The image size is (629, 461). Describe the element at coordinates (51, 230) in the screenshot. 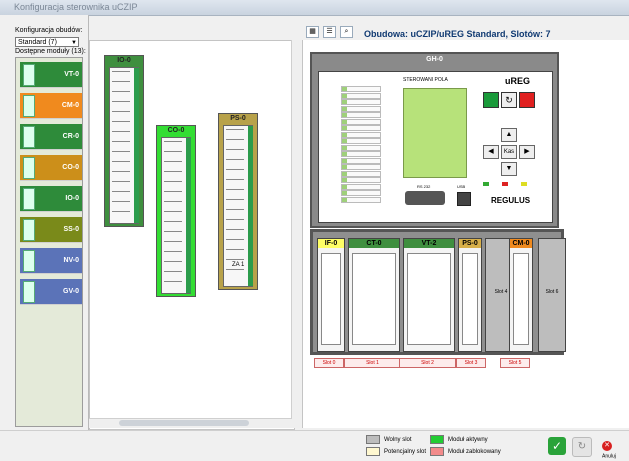

I see `module-item: SS-0` at that location.